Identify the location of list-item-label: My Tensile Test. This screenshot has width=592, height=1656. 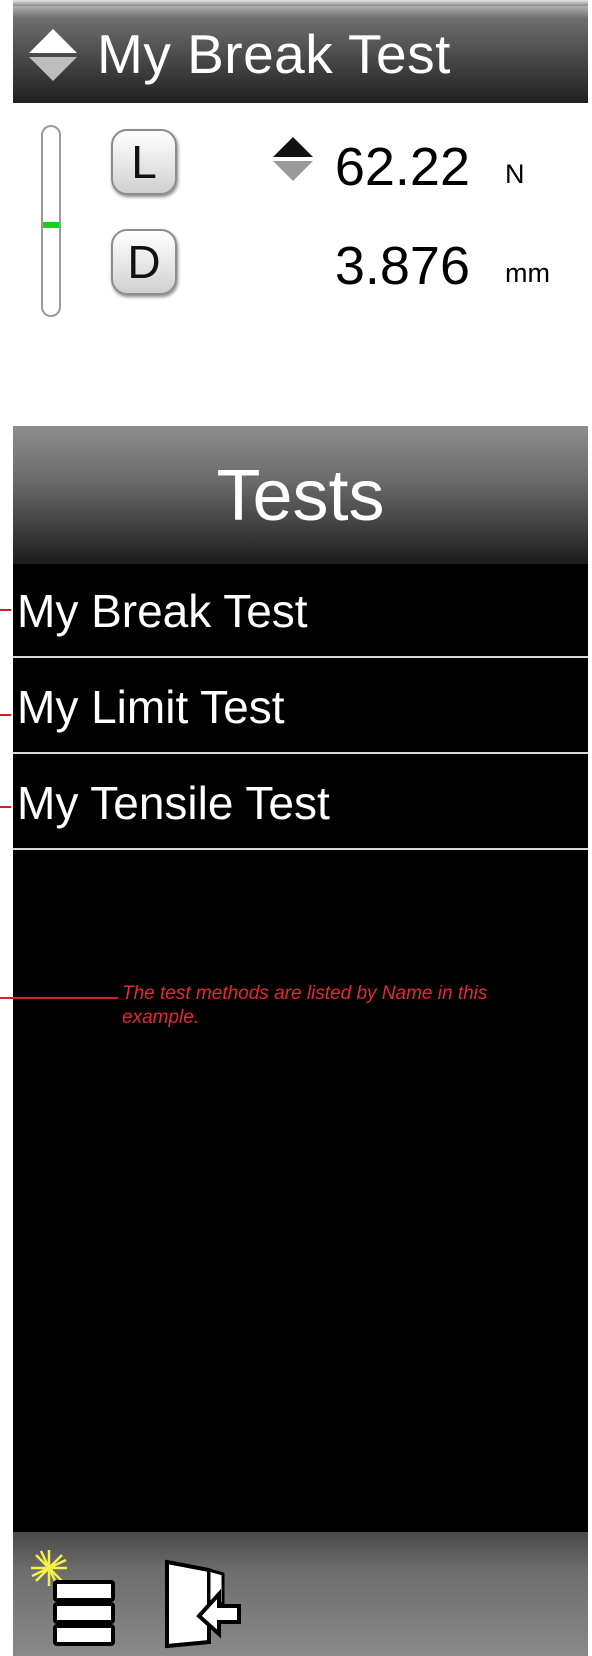
(173, 803).